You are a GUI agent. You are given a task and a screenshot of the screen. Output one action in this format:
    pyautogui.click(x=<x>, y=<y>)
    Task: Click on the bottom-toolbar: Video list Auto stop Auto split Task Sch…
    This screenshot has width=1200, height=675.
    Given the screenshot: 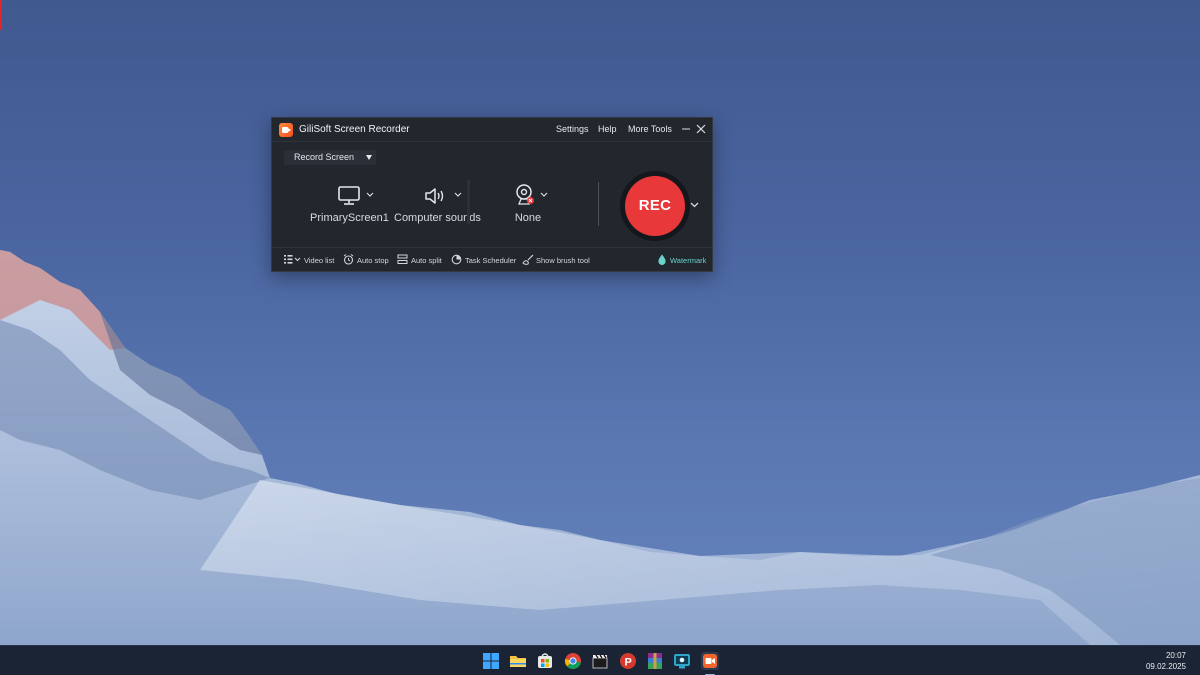 What is the action you would take?
    pyautogui.click(x=492, y=260)
    